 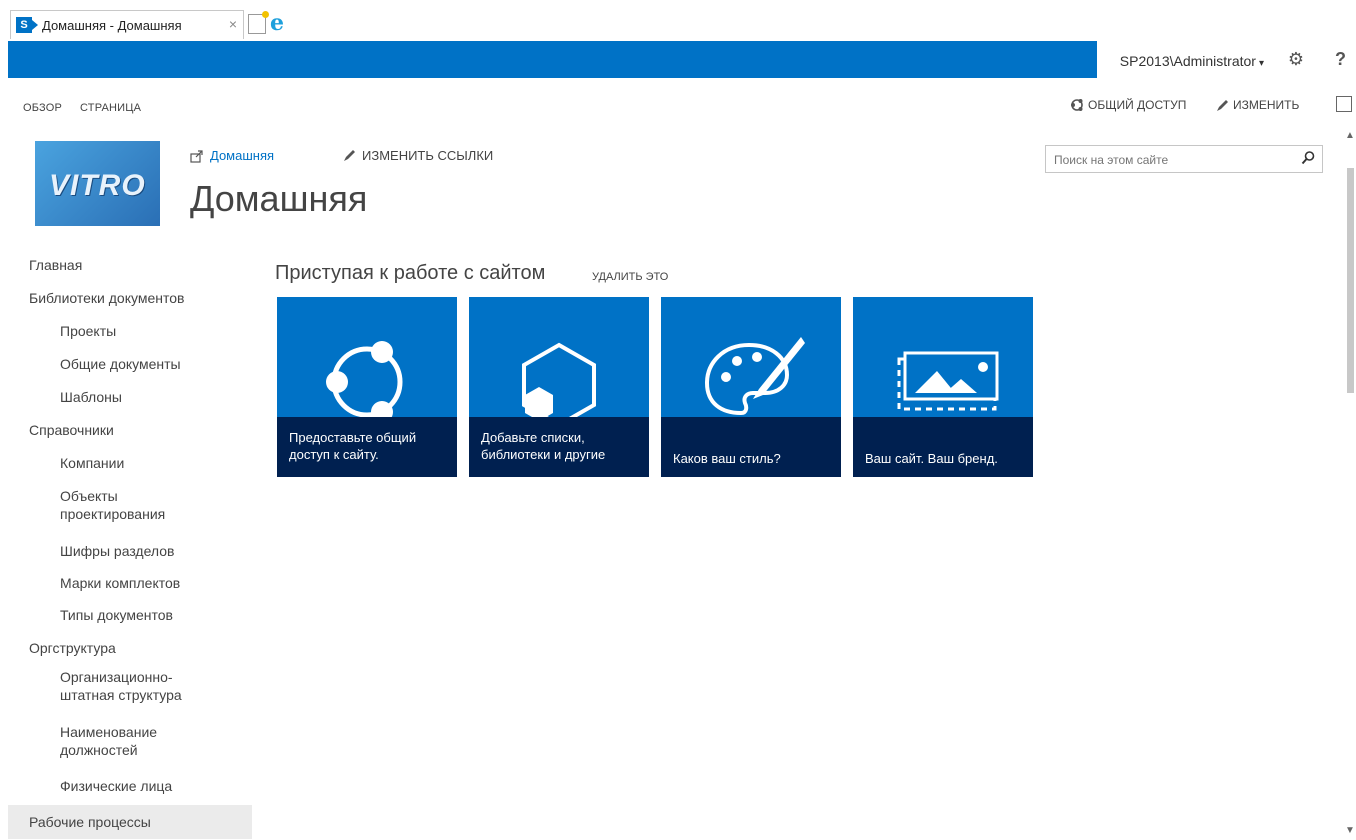 What do you see at coordinates (682, 24) in the screenshot?
I see `browser-tab-strip: S Домашняя - Домашняя × e` at bounding box center [682, 24].